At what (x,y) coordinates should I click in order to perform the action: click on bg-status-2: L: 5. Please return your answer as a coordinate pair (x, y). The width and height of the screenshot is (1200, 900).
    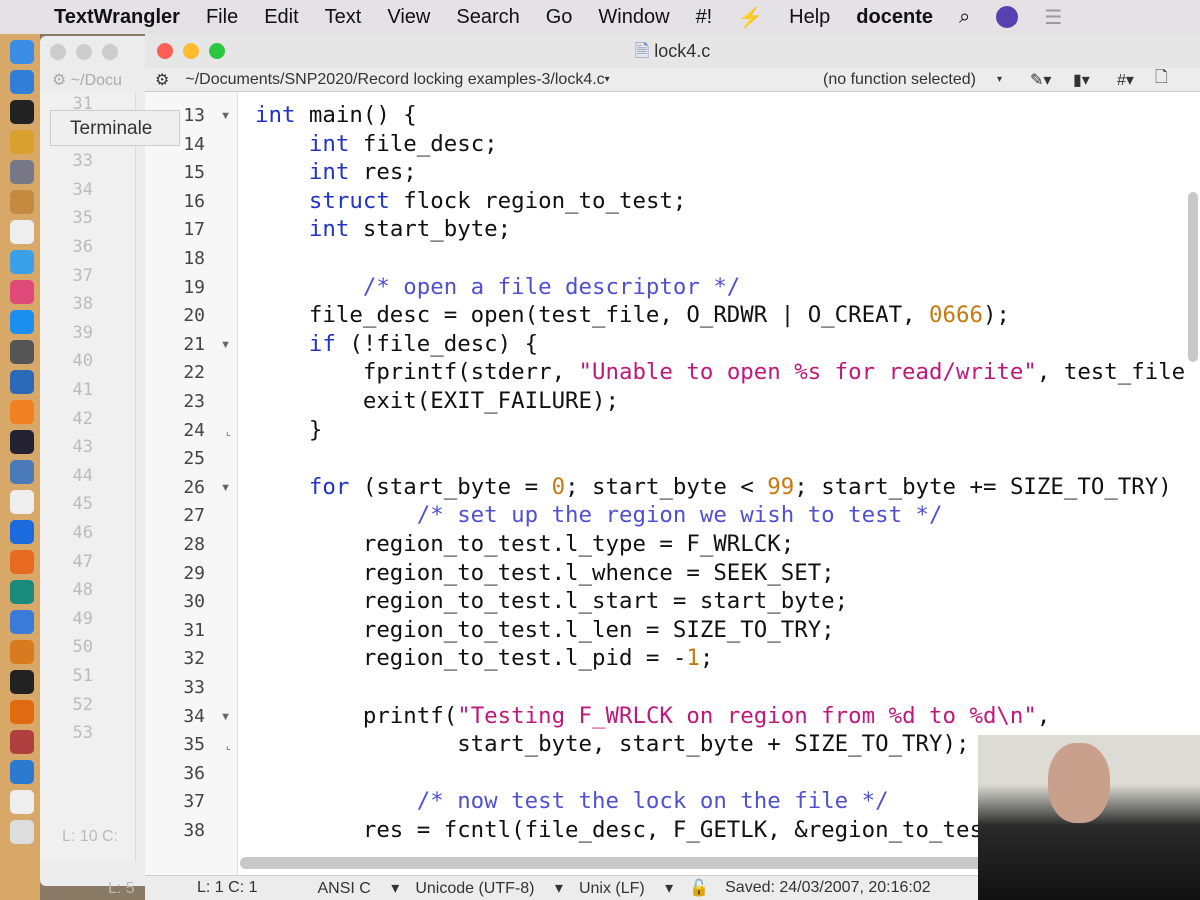
    Looking at the image, I should click on (121, 888).